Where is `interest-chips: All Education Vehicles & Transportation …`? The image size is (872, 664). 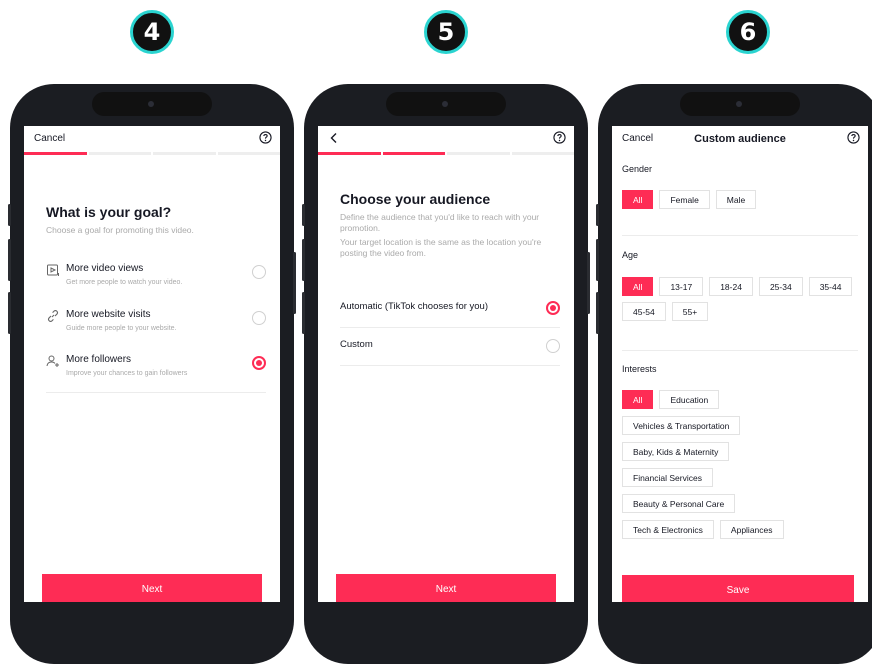
interest-chips: All Education Vehicles & Transportation … is located at coordinates (740, 464).